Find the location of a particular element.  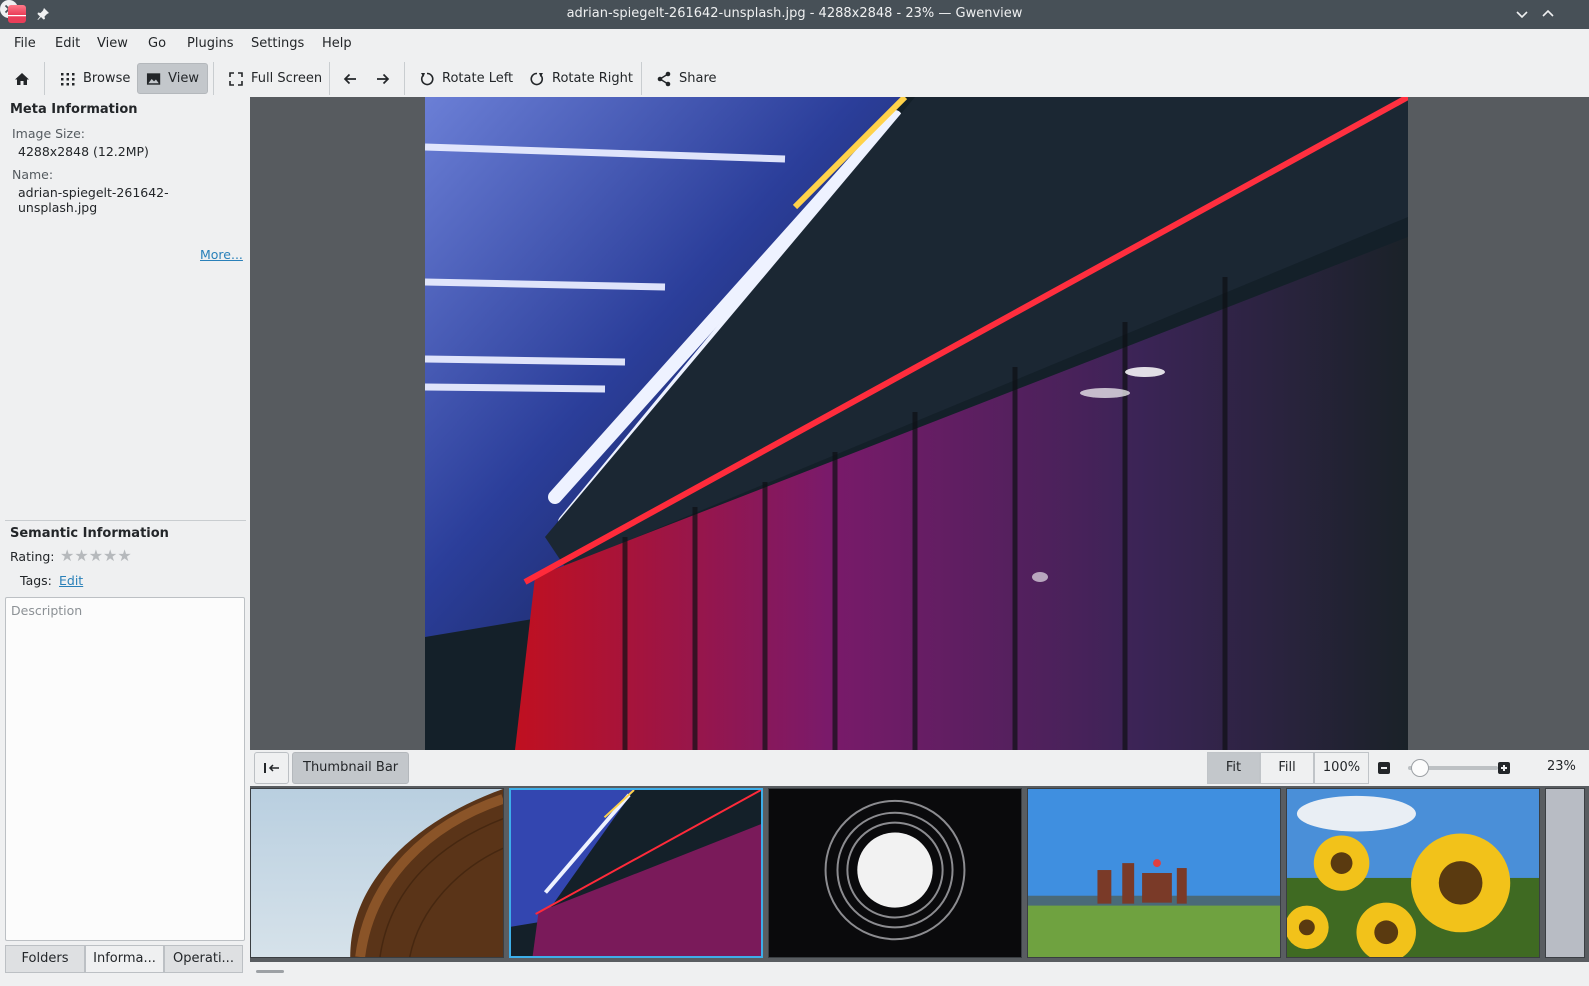

rotate-left-icon is located at coordinates (427, 78).